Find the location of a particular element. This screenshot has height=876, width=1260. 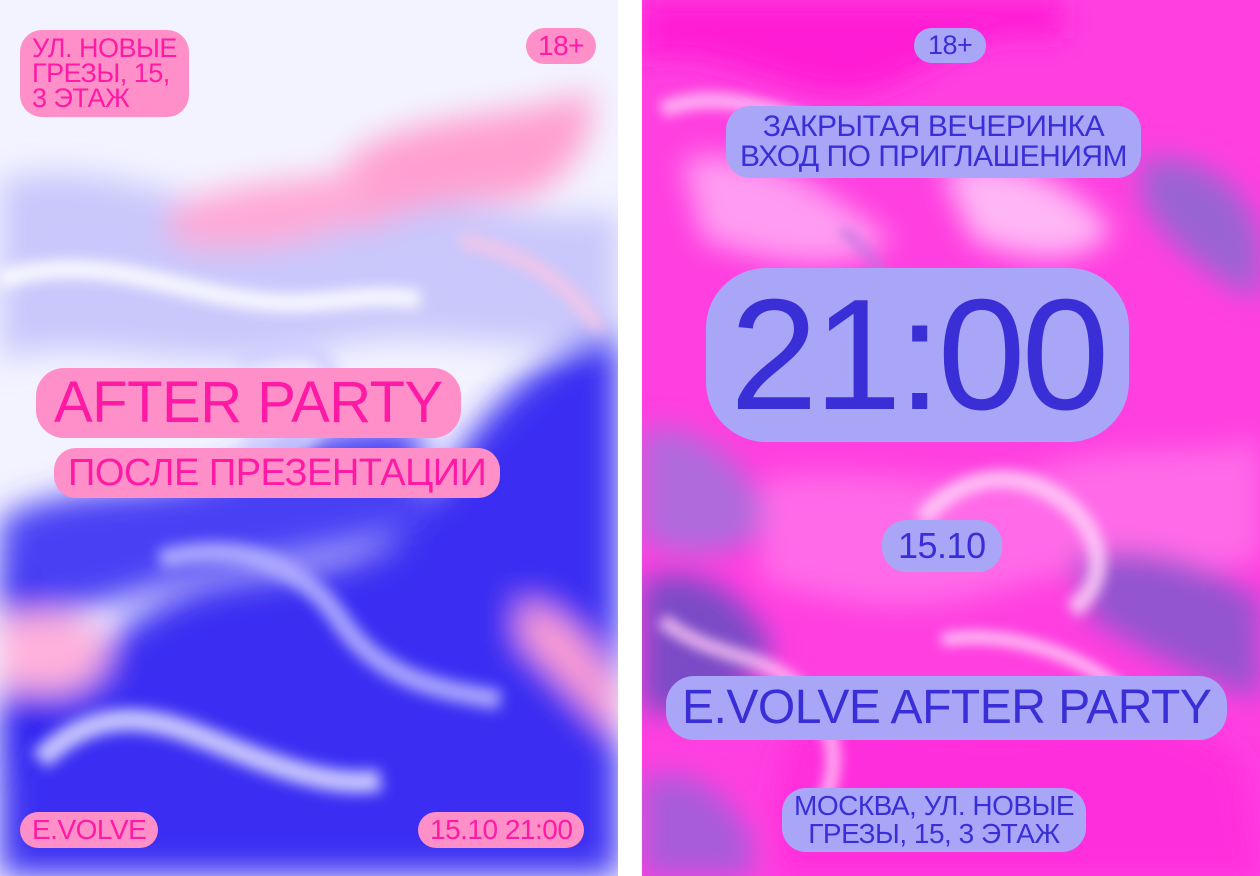

address-line: ГРЕЗЫ, 15, 3 ЭТАЖ is located at coordinates (934, 833).